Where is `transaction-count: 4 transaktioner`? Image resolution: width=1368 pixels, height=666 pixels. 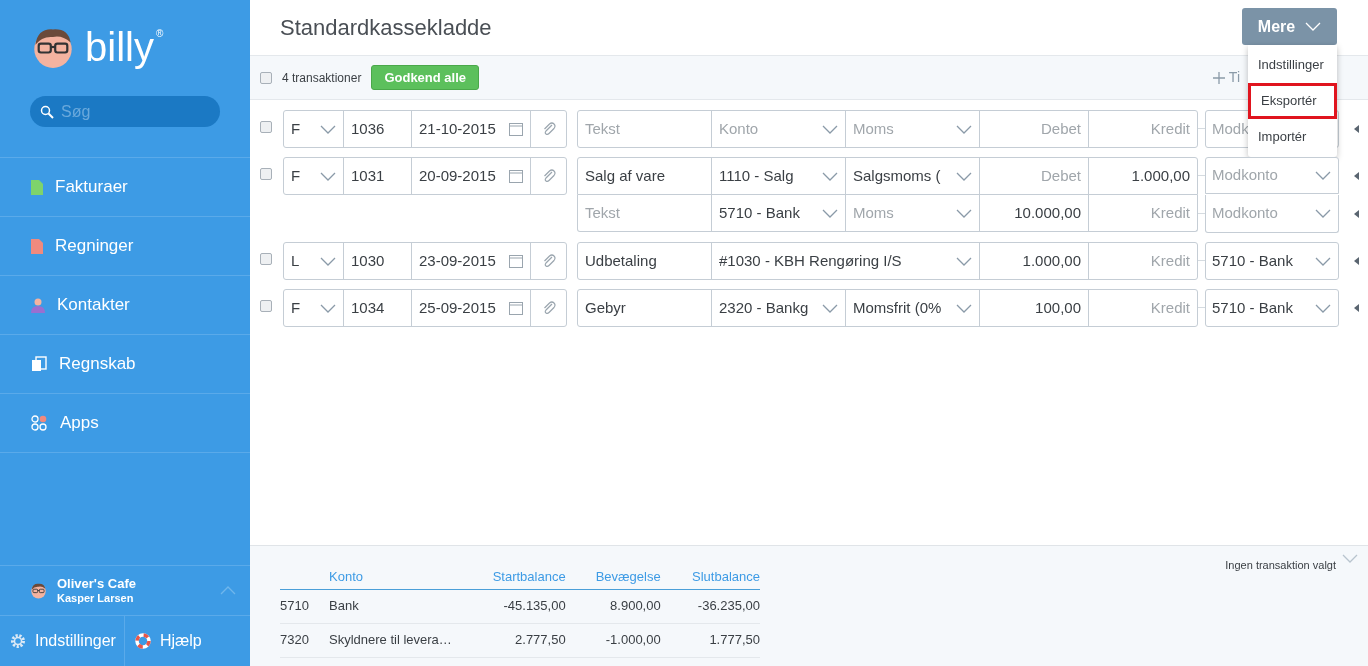
transaction-count: 4 transaktioner is located at coordinates (322, 78).